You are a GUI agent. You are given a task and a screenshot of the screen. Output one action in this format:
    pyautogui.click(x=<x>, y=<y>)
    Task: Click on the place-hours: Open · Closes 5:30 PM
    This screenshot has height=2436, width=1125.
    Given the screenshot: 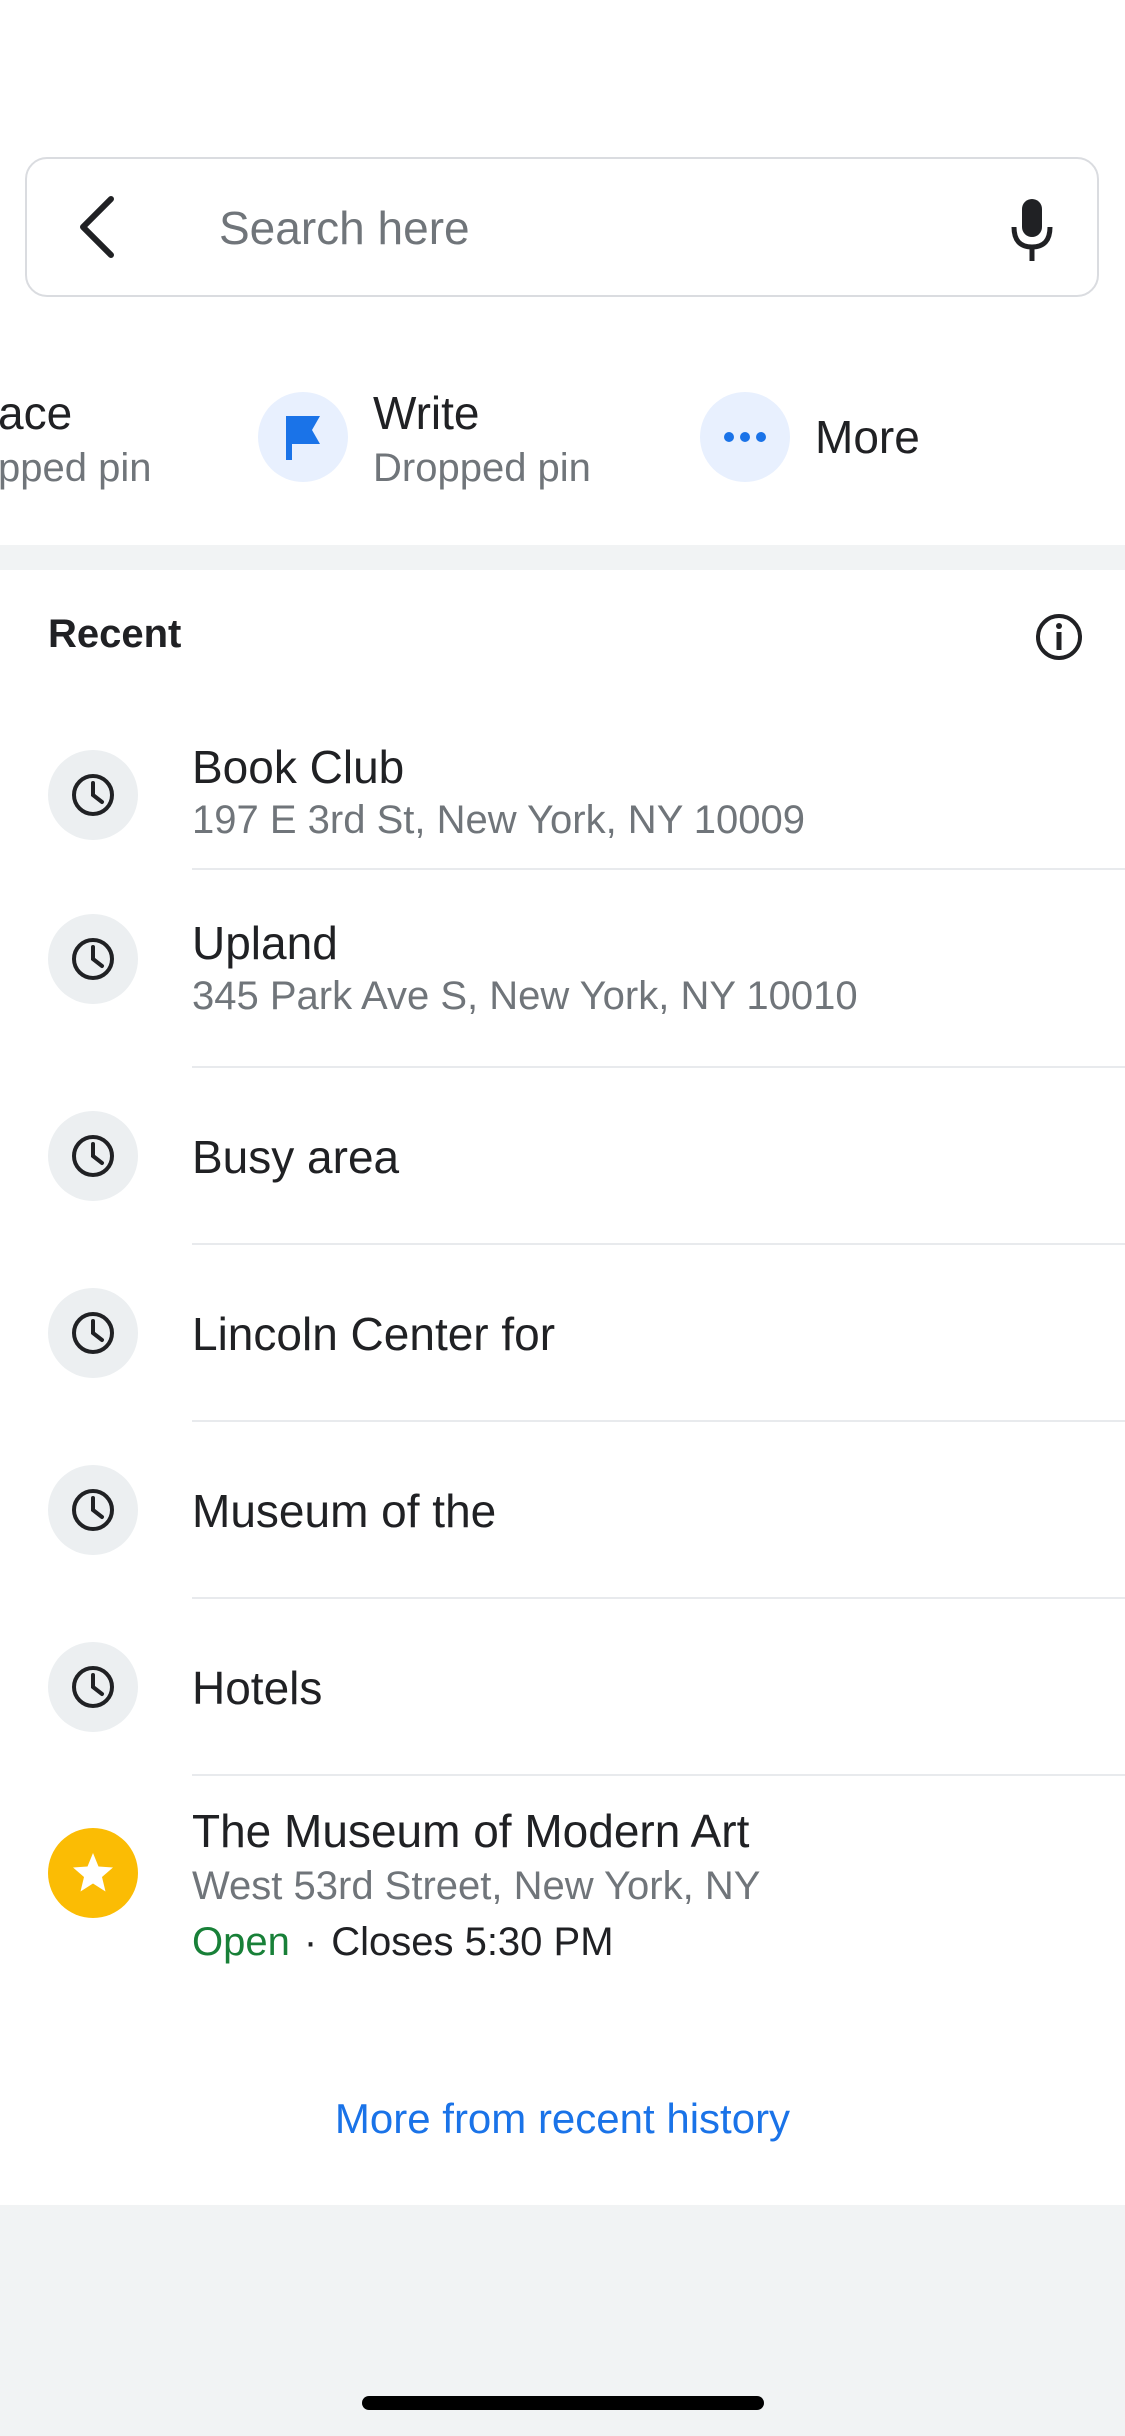 What is the action you would take?
    pyautogui.click(x=403, y=1942)
    